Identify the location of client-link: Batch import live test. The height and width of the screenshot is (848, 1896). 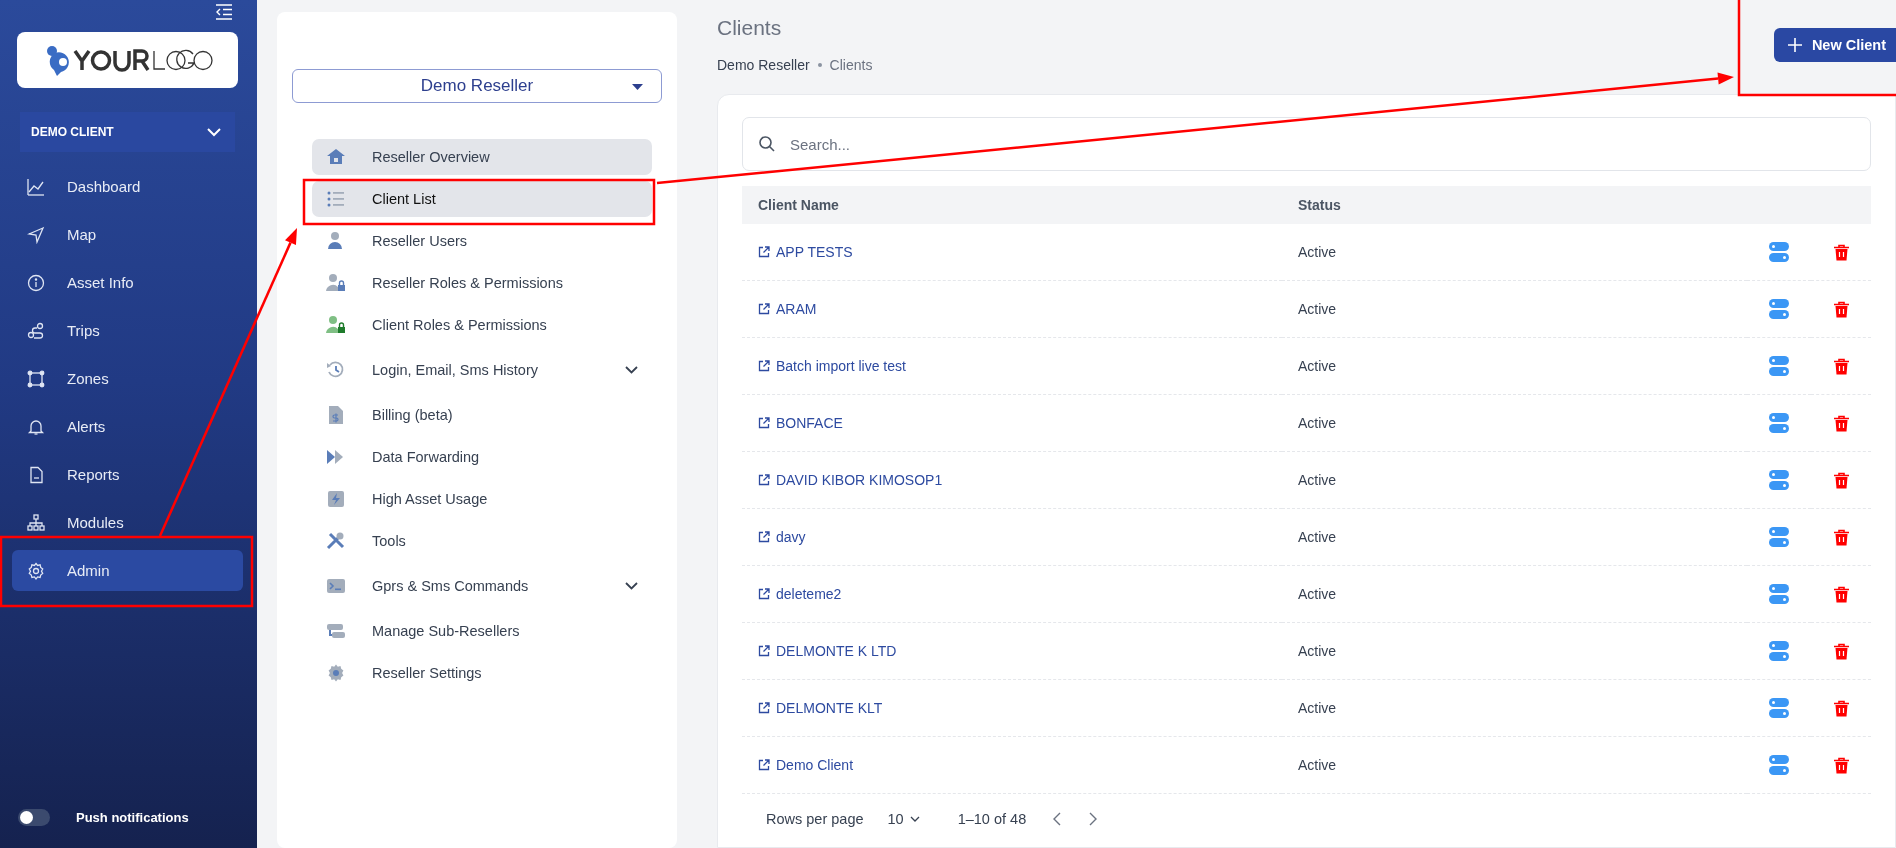
(832, 366).